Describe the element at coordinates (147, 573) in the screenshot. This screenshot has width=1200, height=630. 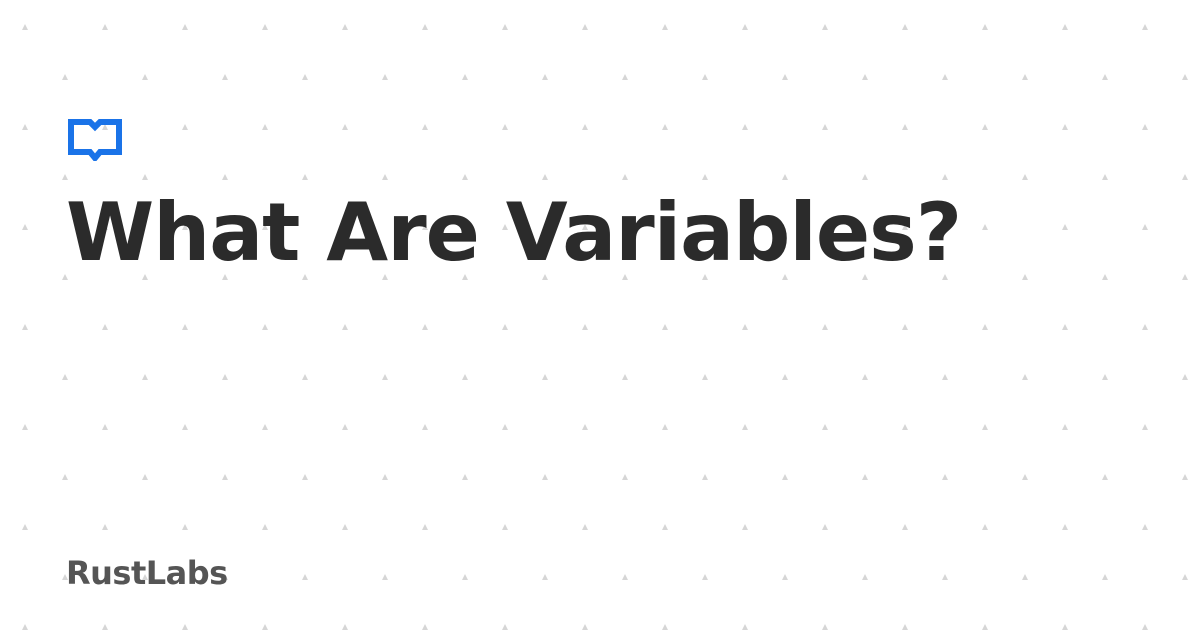
I see `brand-name: RustLabs` at that location.